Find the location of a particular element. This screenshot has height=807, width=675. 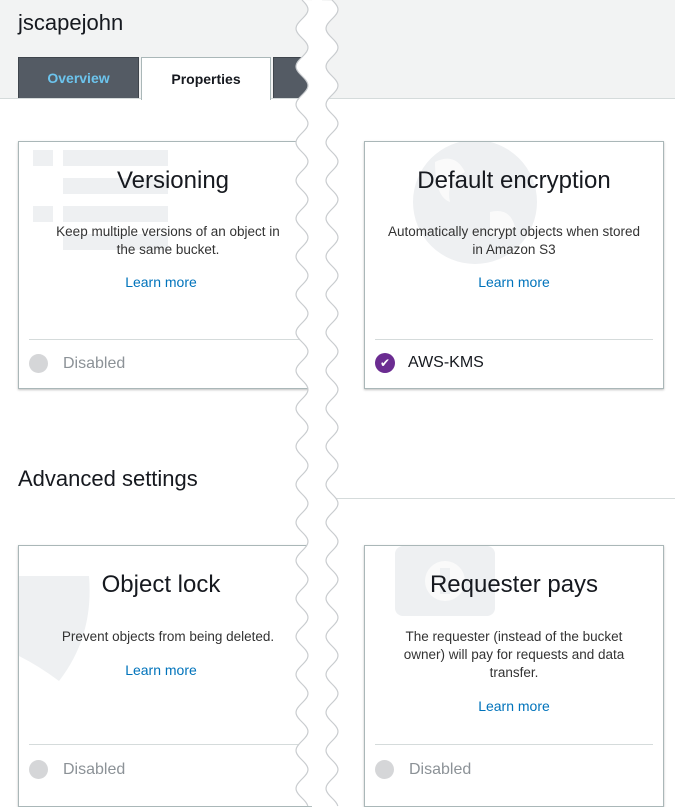

header-band-right is located at coordinates (498, 49).